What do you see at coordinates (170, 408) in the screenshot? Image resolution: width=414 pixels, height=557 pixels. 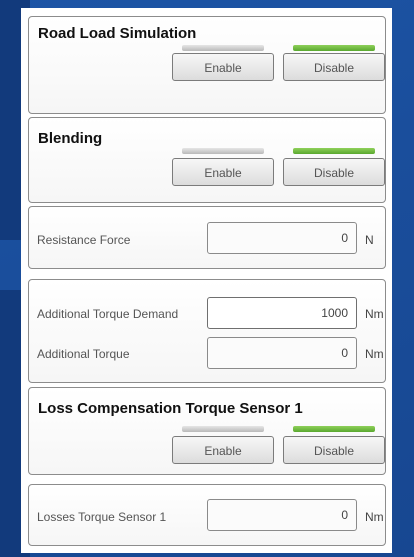 I see `group-title-loss-compensation: Loss Compensation Torque Sensor 1` at bounding box center [170, 408].